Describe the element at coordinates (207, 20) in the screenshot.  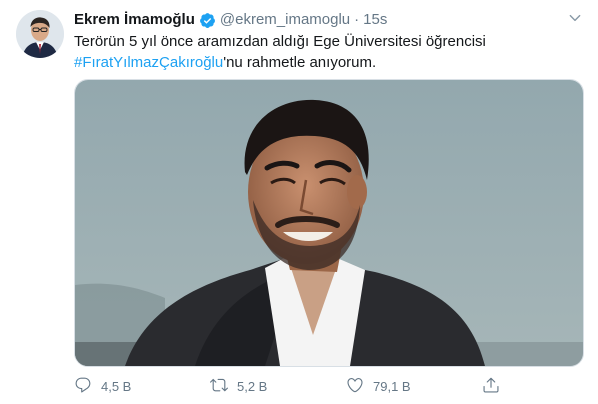
I see `verified-badge-icon` at that location.